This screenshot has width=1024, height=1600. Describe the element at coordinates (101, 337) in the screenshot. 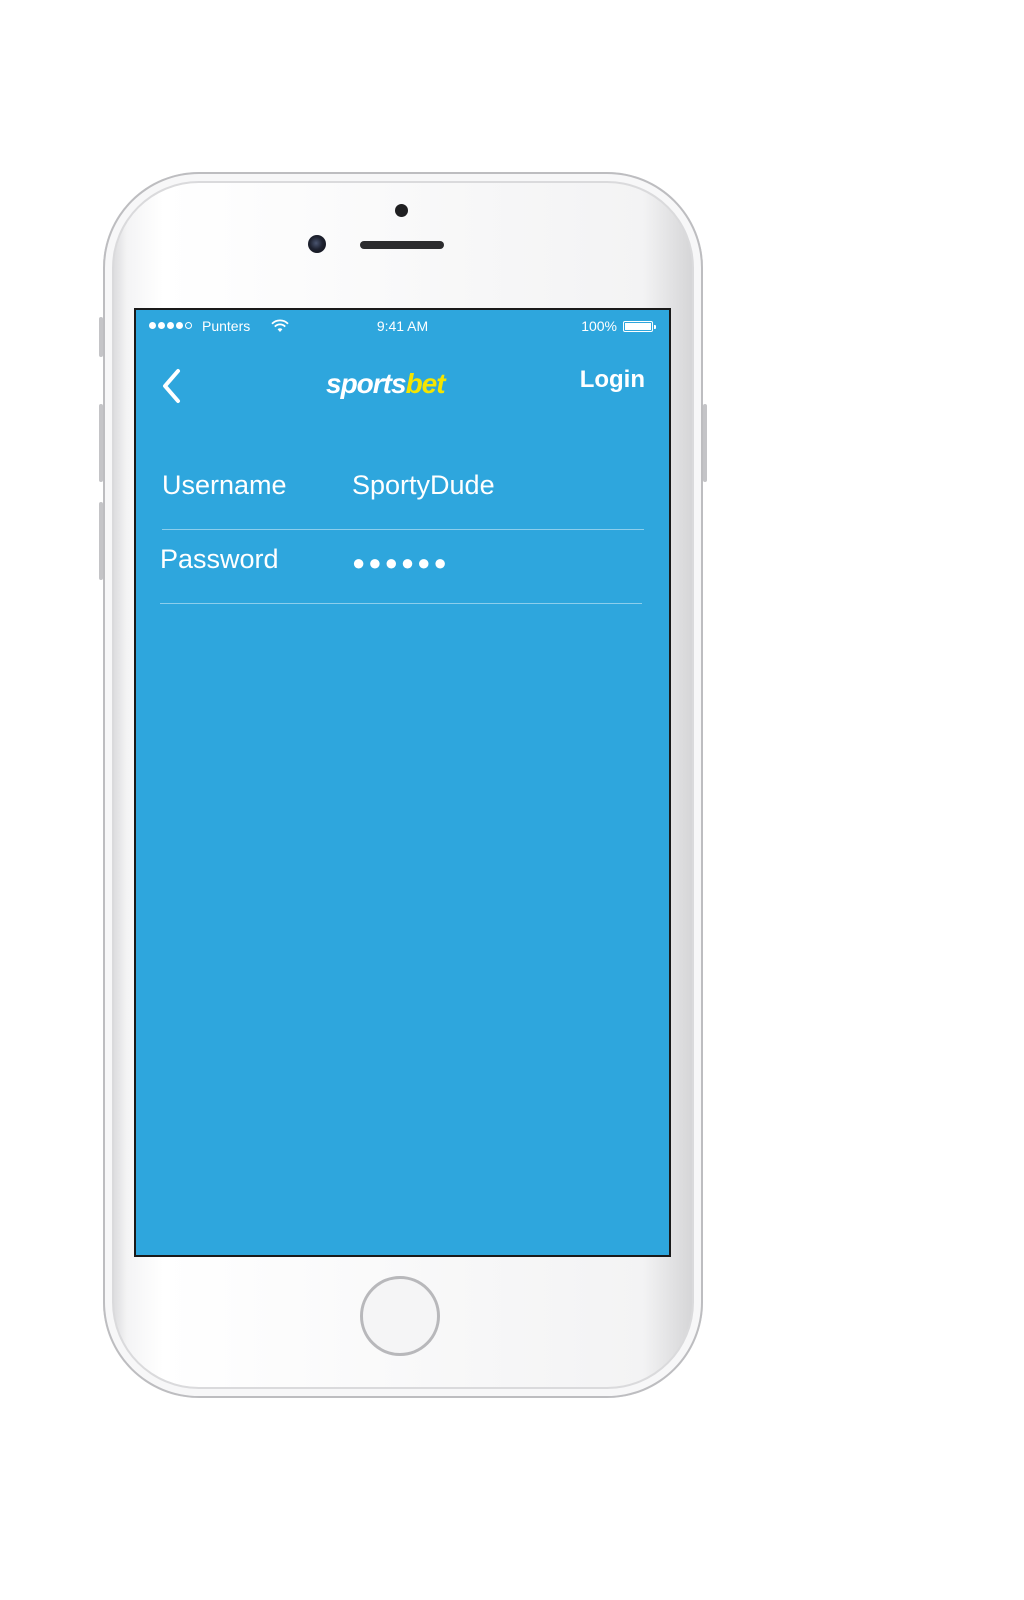

I see `mute-switch` at that location.